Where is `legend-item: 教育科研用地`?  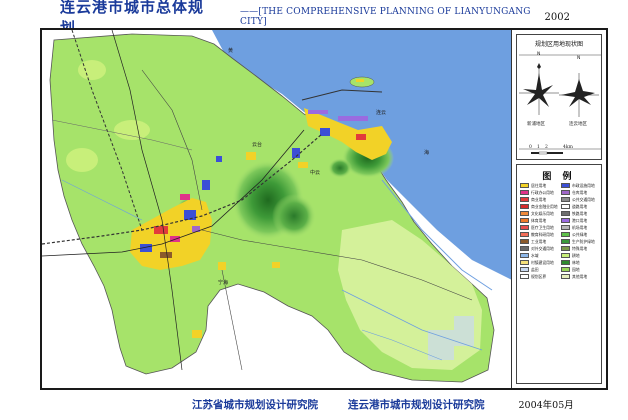 legend-item: 教育科研用地 is located at coordinates (539, 234).